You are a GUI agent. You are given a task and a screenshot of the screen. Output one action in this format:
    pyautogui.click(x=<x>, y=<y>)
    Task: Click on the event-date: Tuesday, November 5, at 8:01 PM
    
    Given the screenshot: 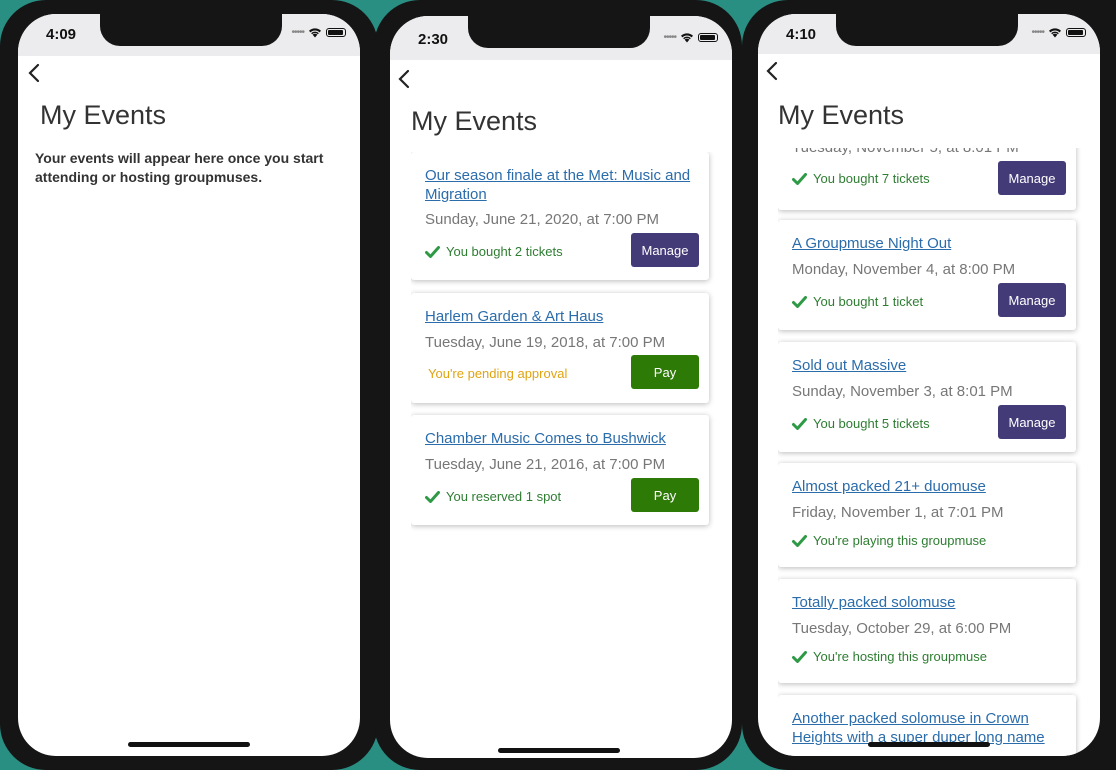 What is the action you would take?
    pyautogui.click(x=905, y=152)
    